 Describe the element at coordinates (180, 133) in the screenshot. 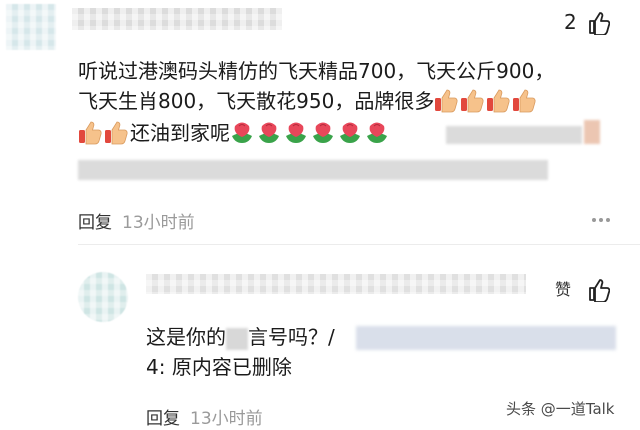

I see `comment-line-3-text: 还油到家呢` at that location.